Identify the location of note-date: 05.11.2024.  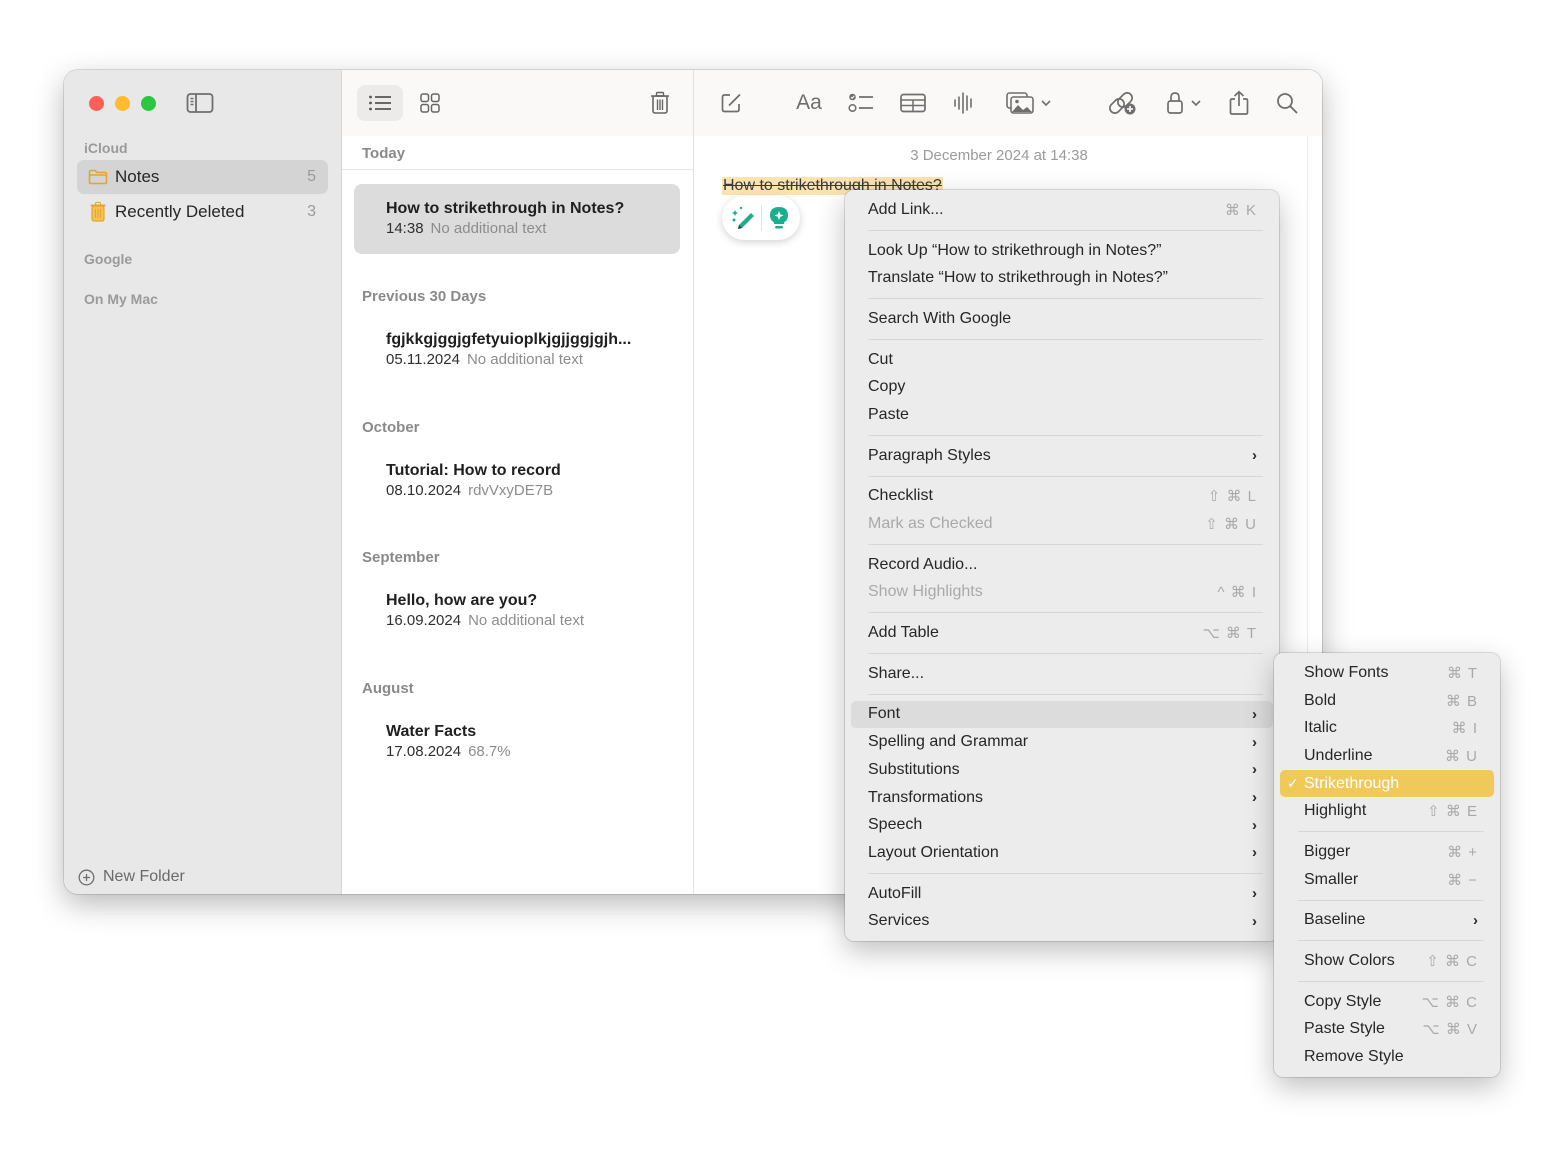
(423, 359).